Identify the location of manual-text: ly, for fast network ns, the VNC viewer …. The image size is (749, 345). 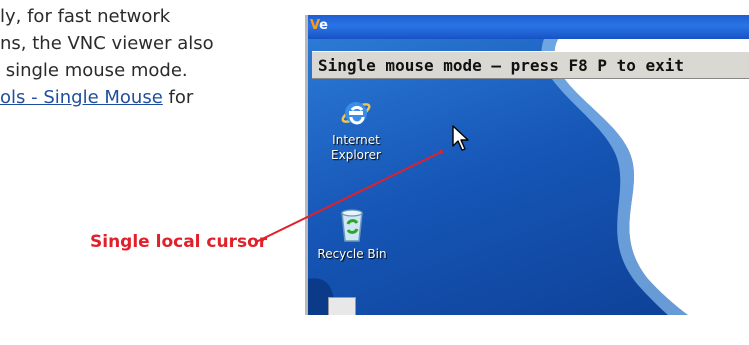
(142, 57).